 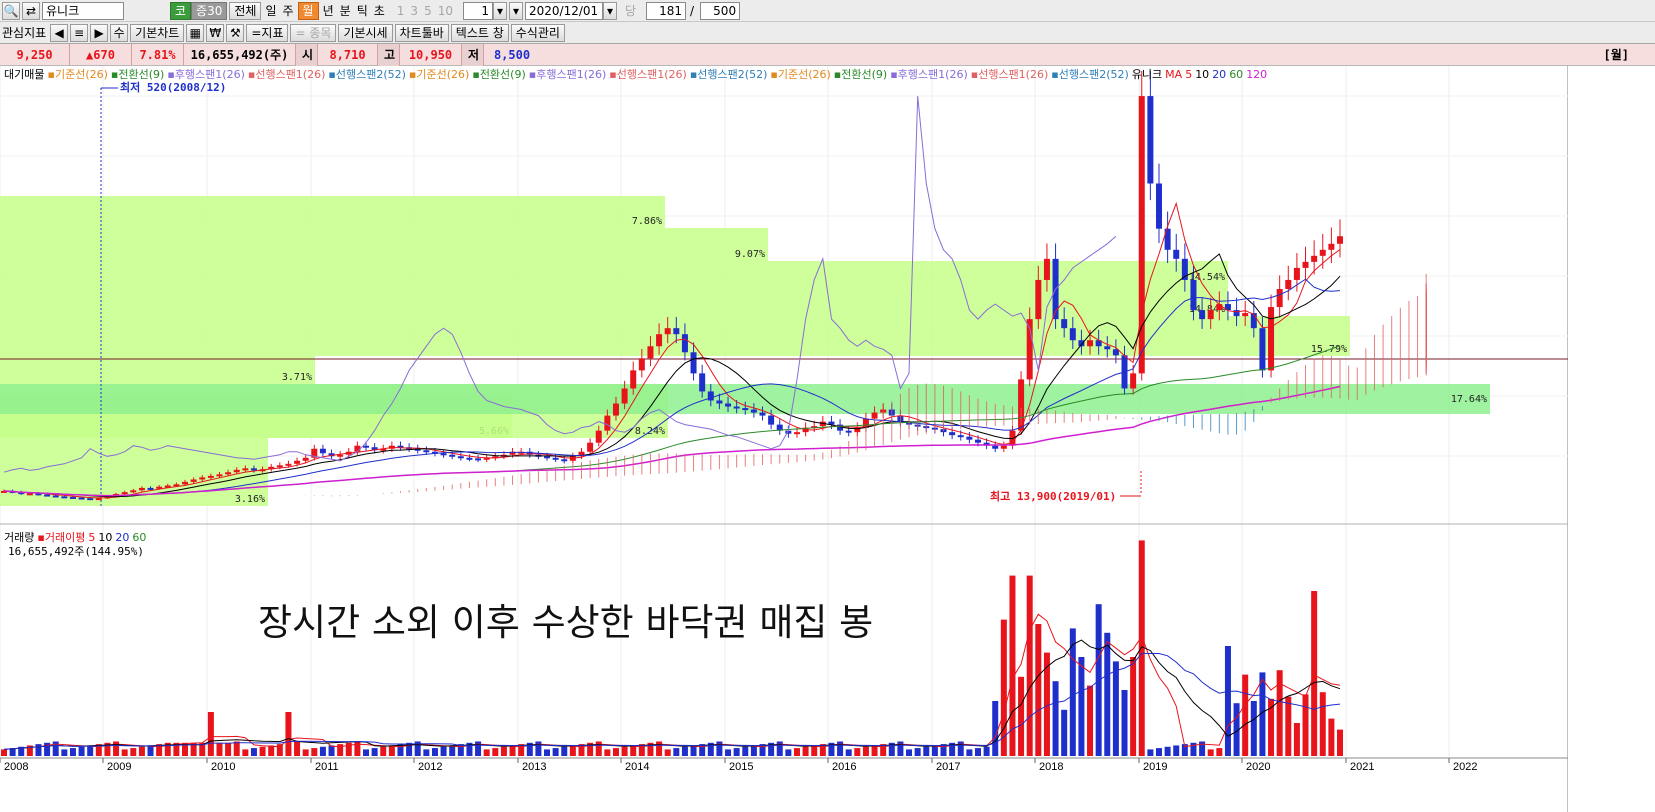 I want to click on indicator-button: =지표, so click(x=267, y=32).